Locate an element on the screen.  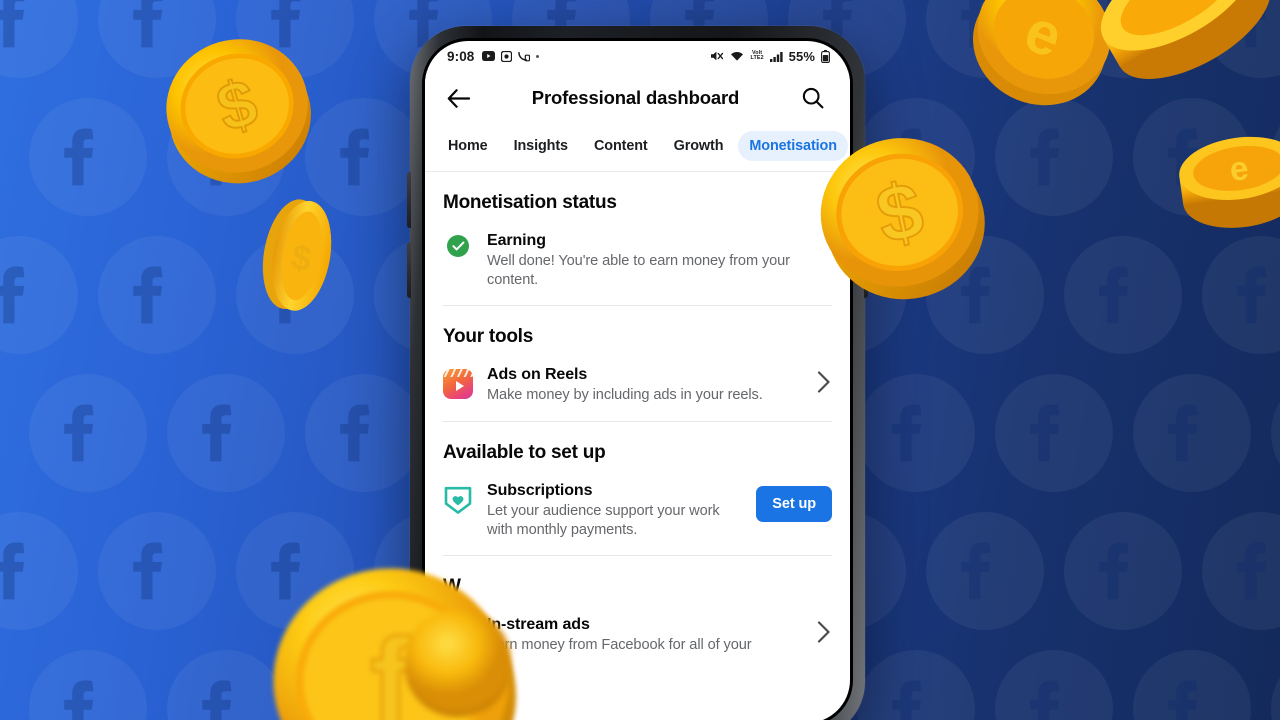
back-arrow-icon is located at coordinates (458, 98).